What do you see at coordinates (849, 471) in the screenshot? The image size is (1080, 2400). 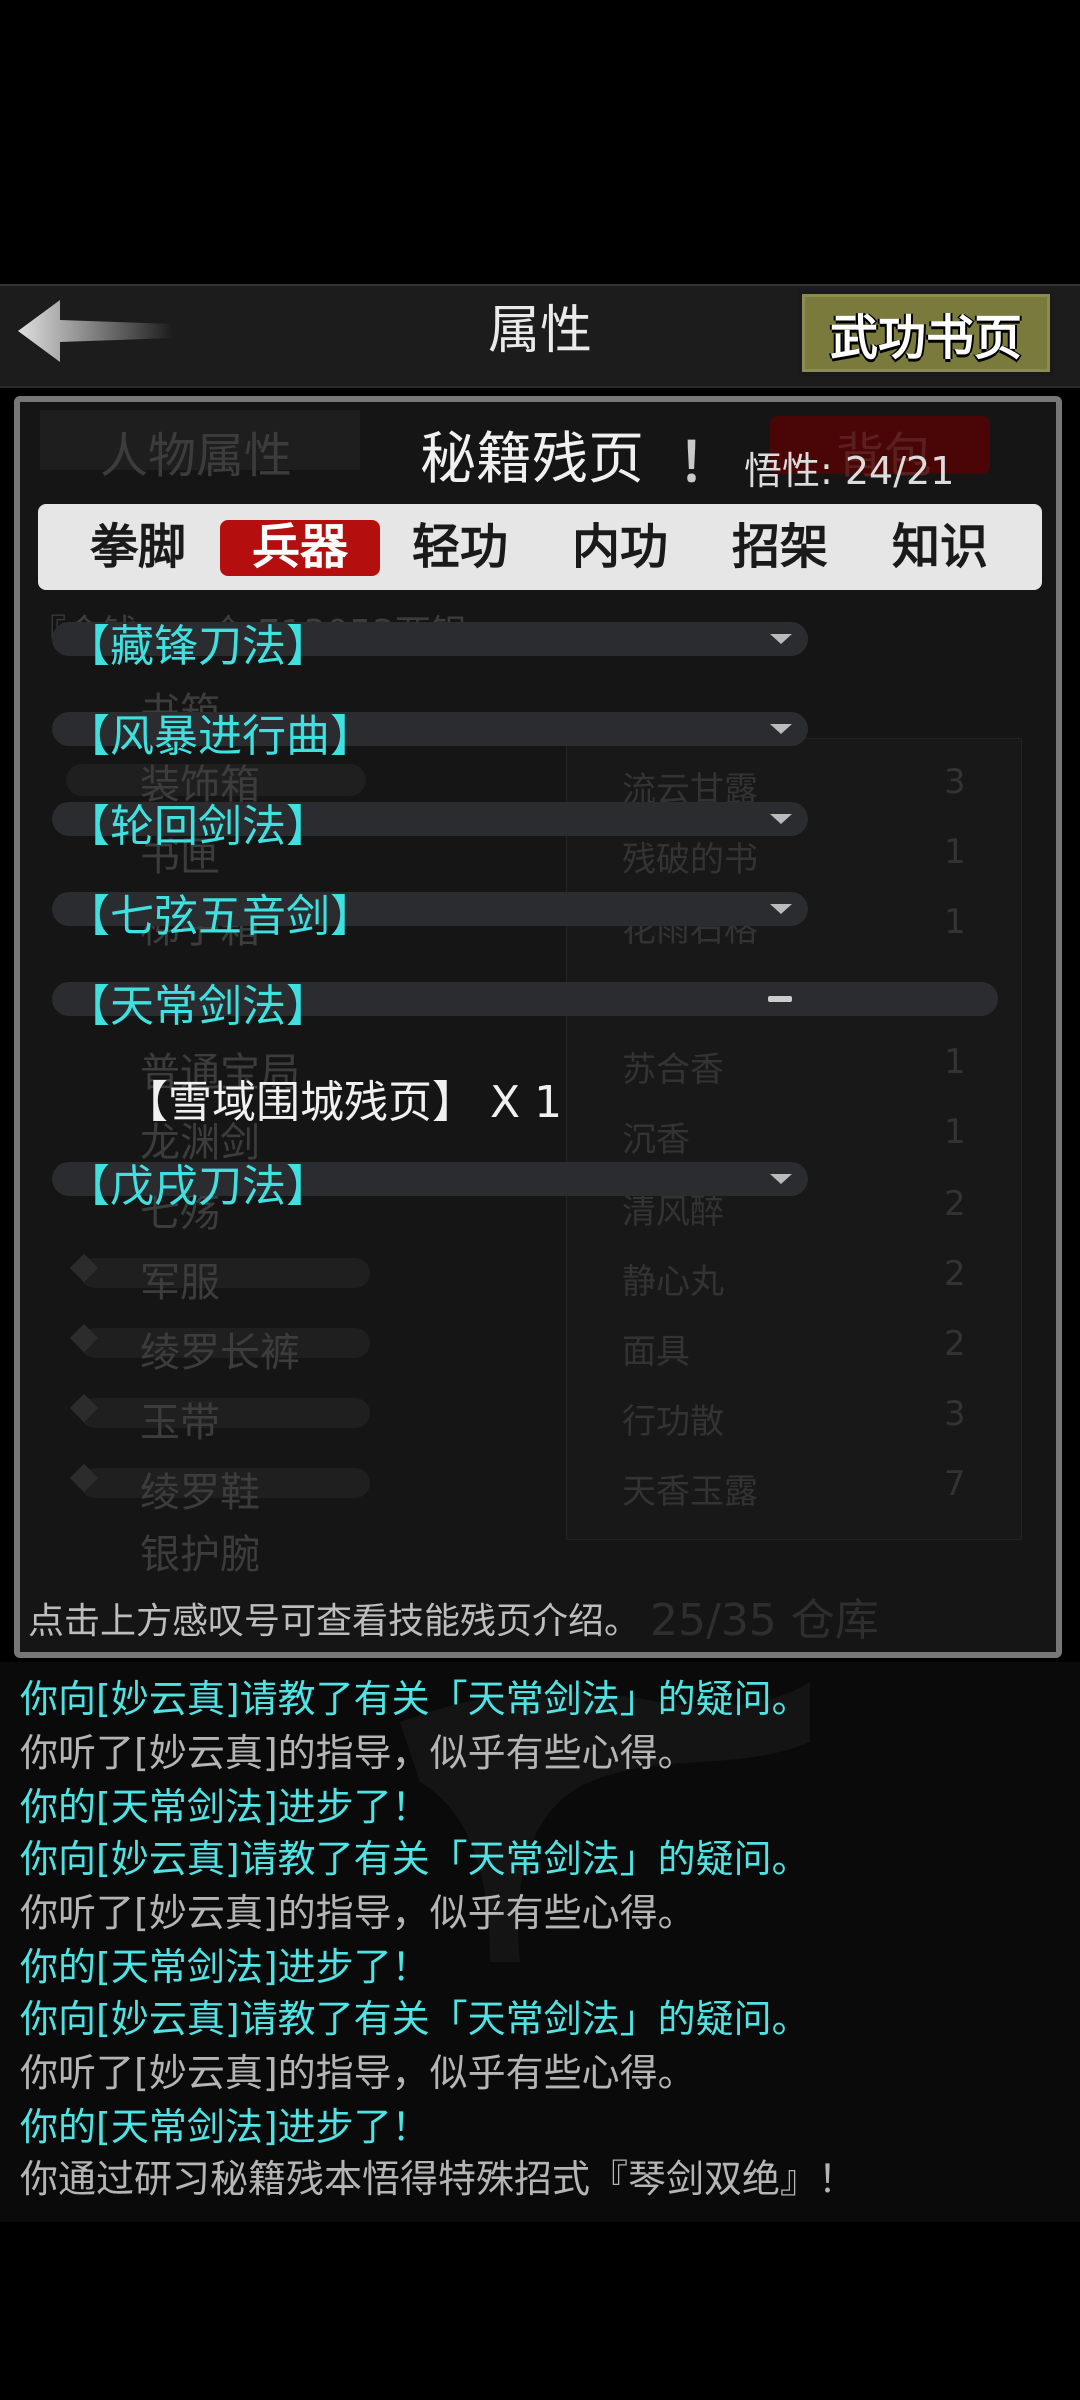 I see `insight-counter: 悟性: 24/21` at bounding box center [849, 471].